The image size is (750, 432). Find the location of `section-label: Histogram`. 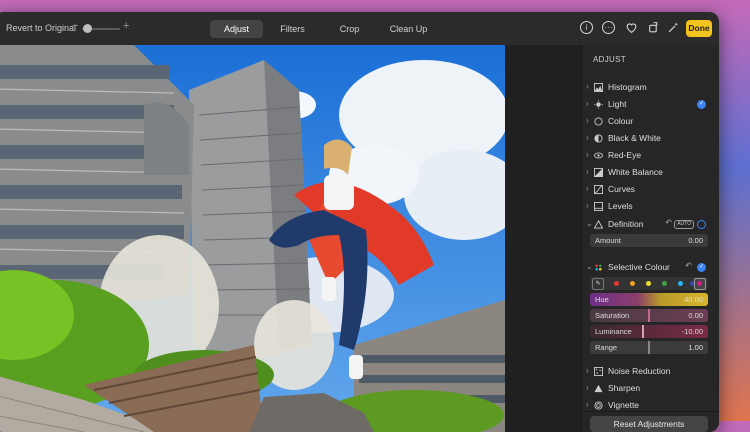

section-label: Histogram is located at coordinates (627, 87).